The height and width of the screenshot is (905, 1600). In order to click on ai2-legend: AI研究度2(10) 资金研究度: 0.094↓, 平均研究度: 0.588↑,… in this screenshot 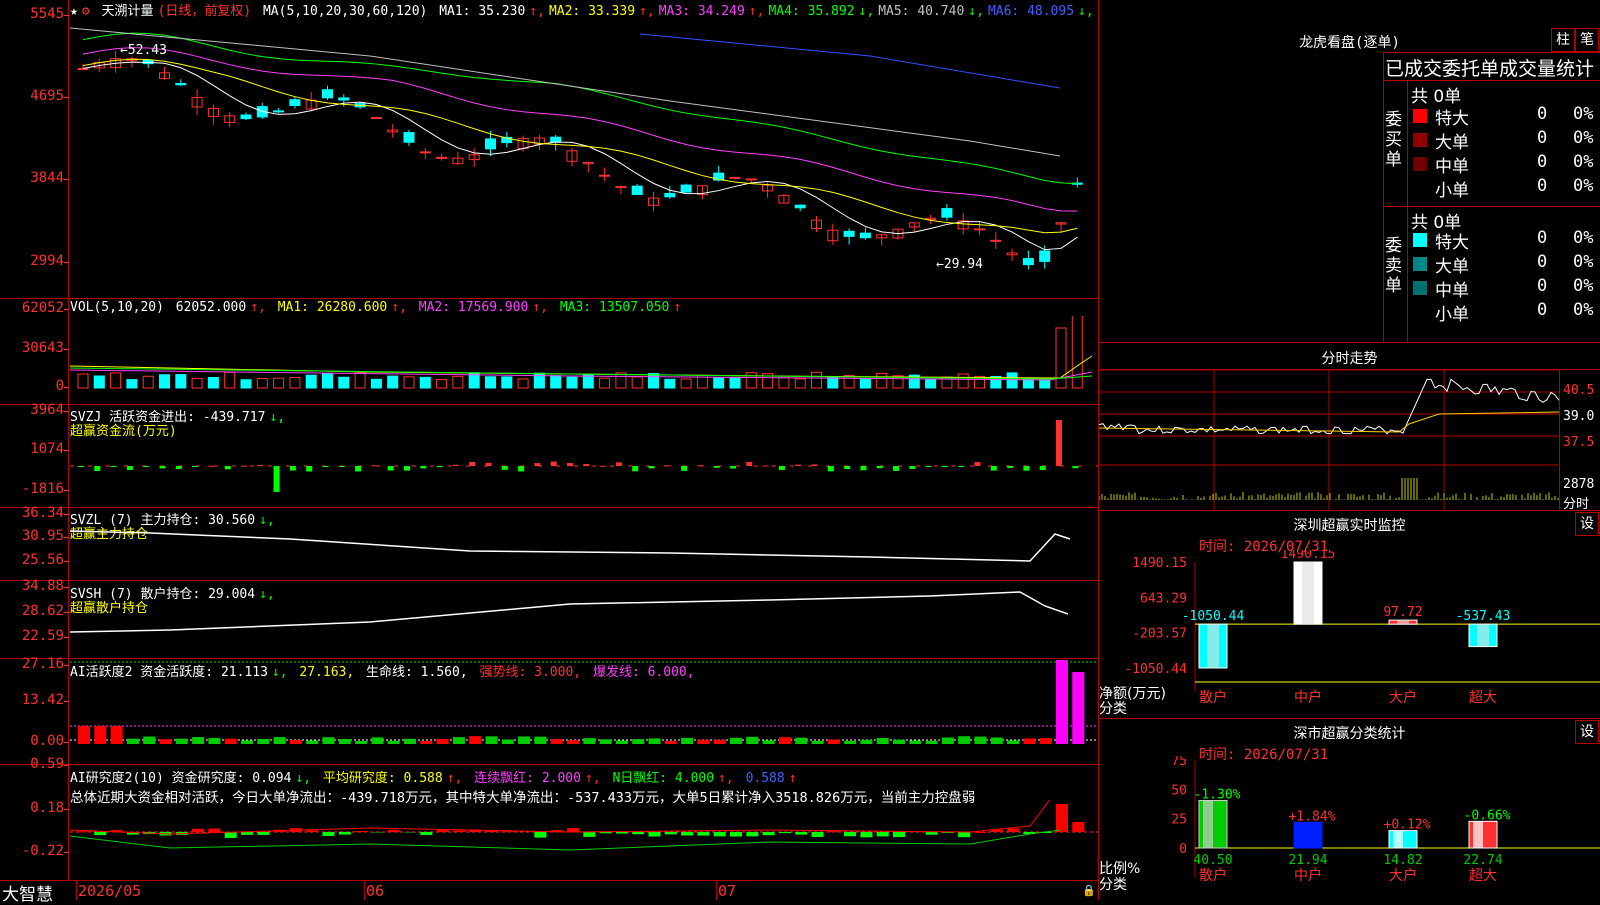, I will do `click(435, 776)`.